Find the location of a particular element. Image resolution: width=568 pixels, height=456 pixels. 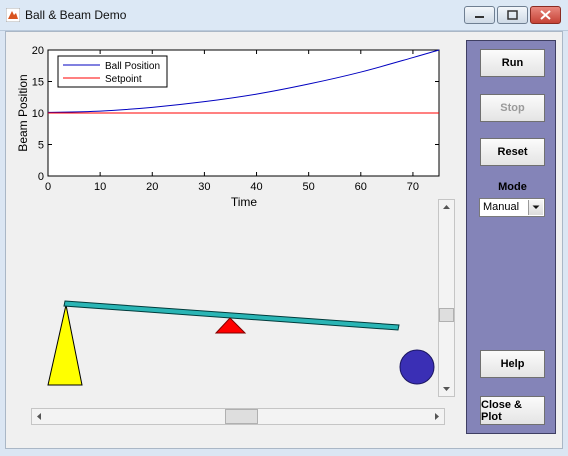

horizontal-scrollbar is located at coordinates (238, 416).